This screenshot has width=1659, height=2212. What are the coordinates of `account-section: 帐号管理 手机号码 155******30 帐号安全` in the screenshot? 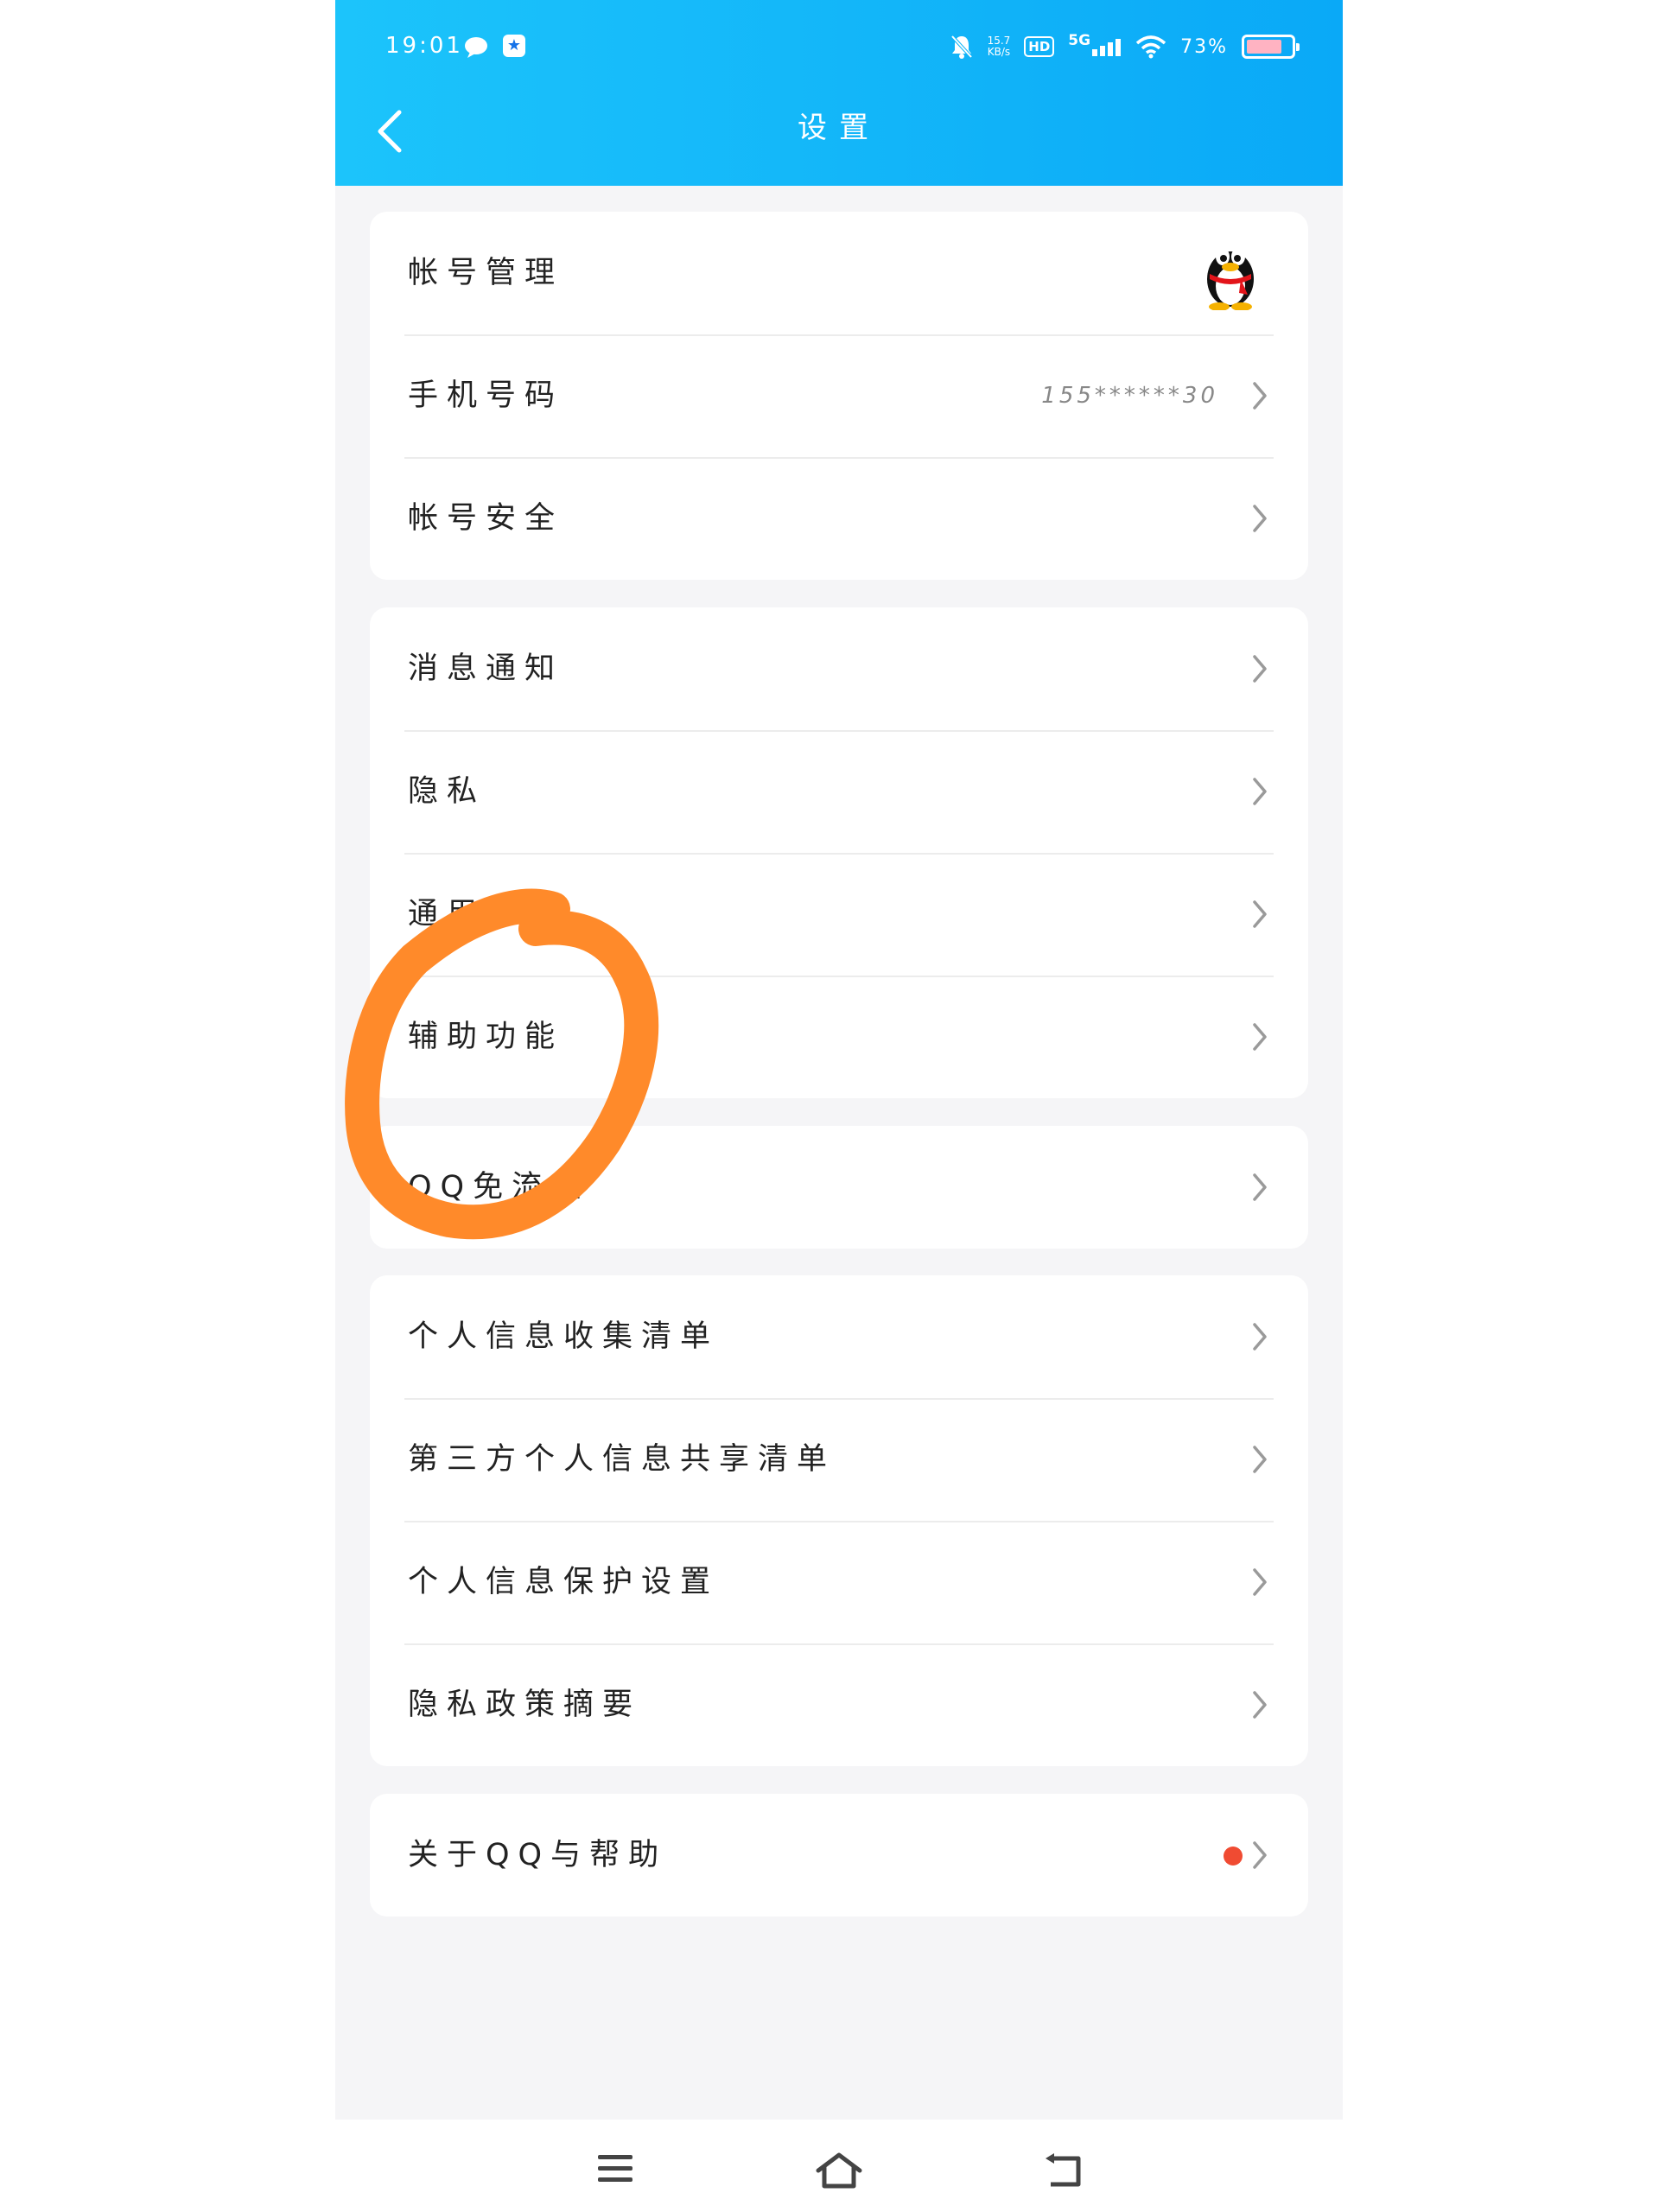 It's located at (839, 396).